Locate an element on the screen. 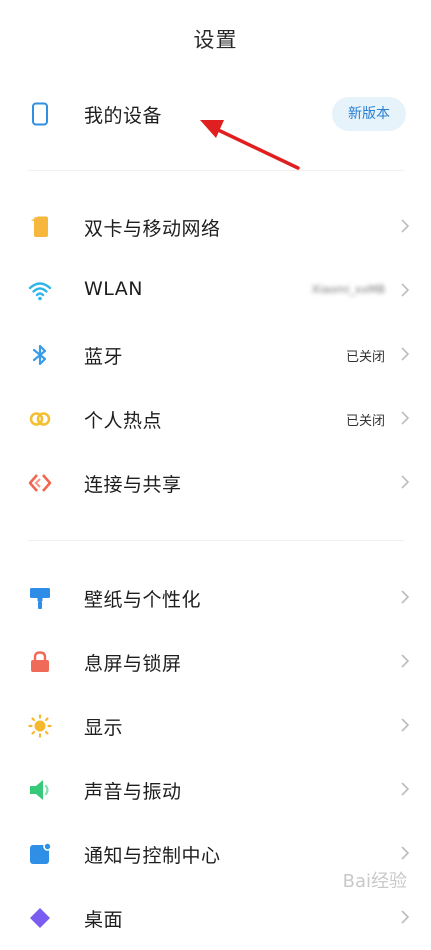 This screenshot has width=431, height=950. bluetooth-icon is located at coordinates (39, 355).